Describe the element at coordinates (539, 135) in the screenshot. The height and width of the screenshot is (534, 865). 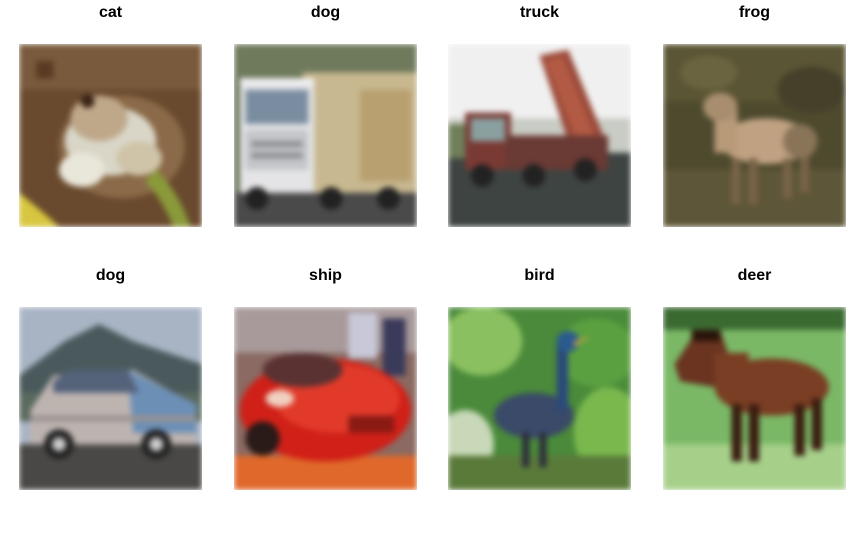
I see `thumbnail-dump-truck` at that location.